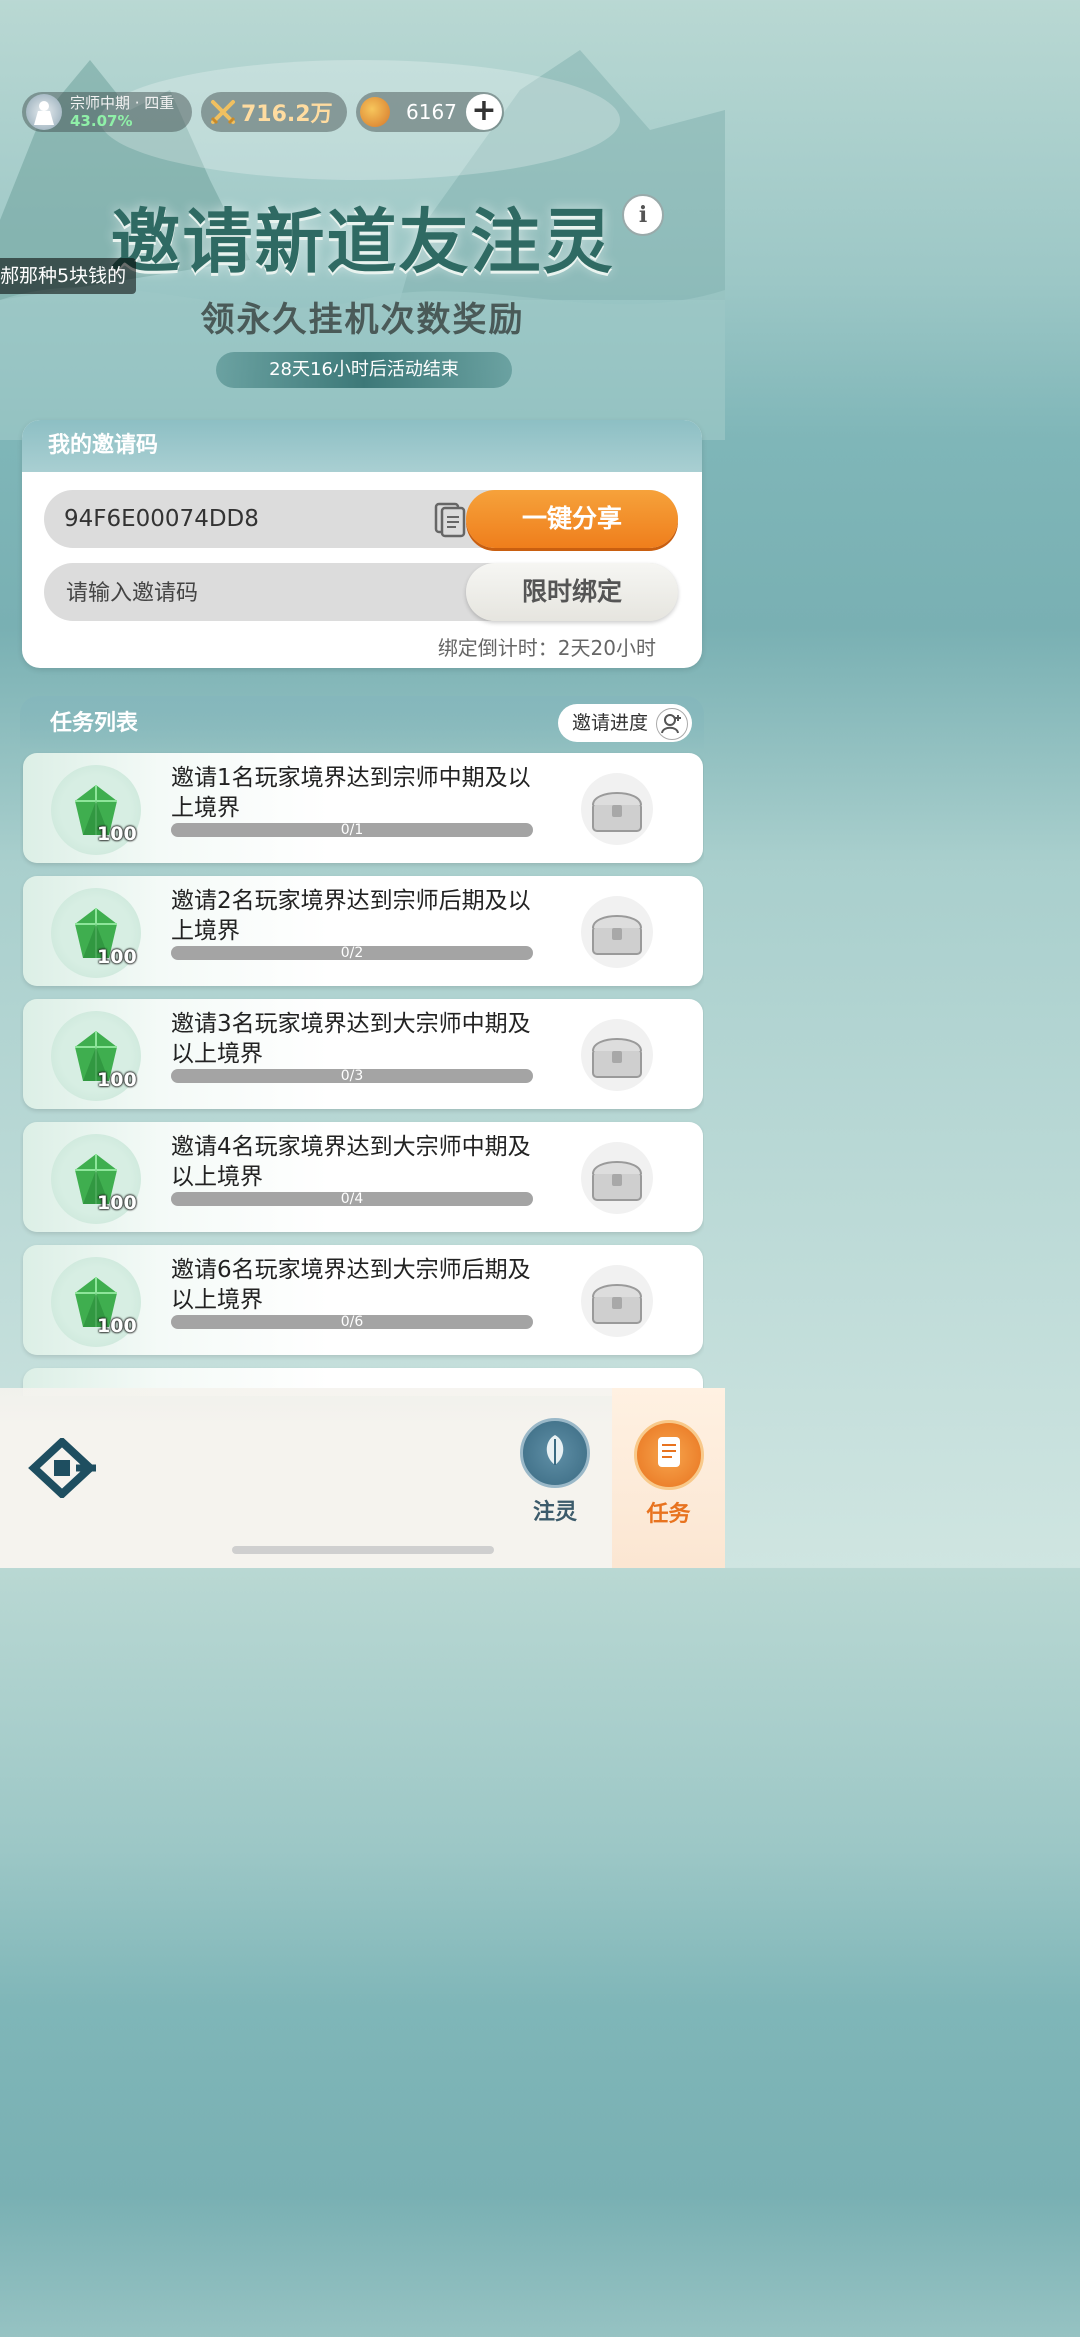 Image resolution: width=1080 pixels, height=2337 pixels. Describe the element at coordinates (554, 1512) in the screenshot. I see `tab-zhuling-label: 注灵` at that location.